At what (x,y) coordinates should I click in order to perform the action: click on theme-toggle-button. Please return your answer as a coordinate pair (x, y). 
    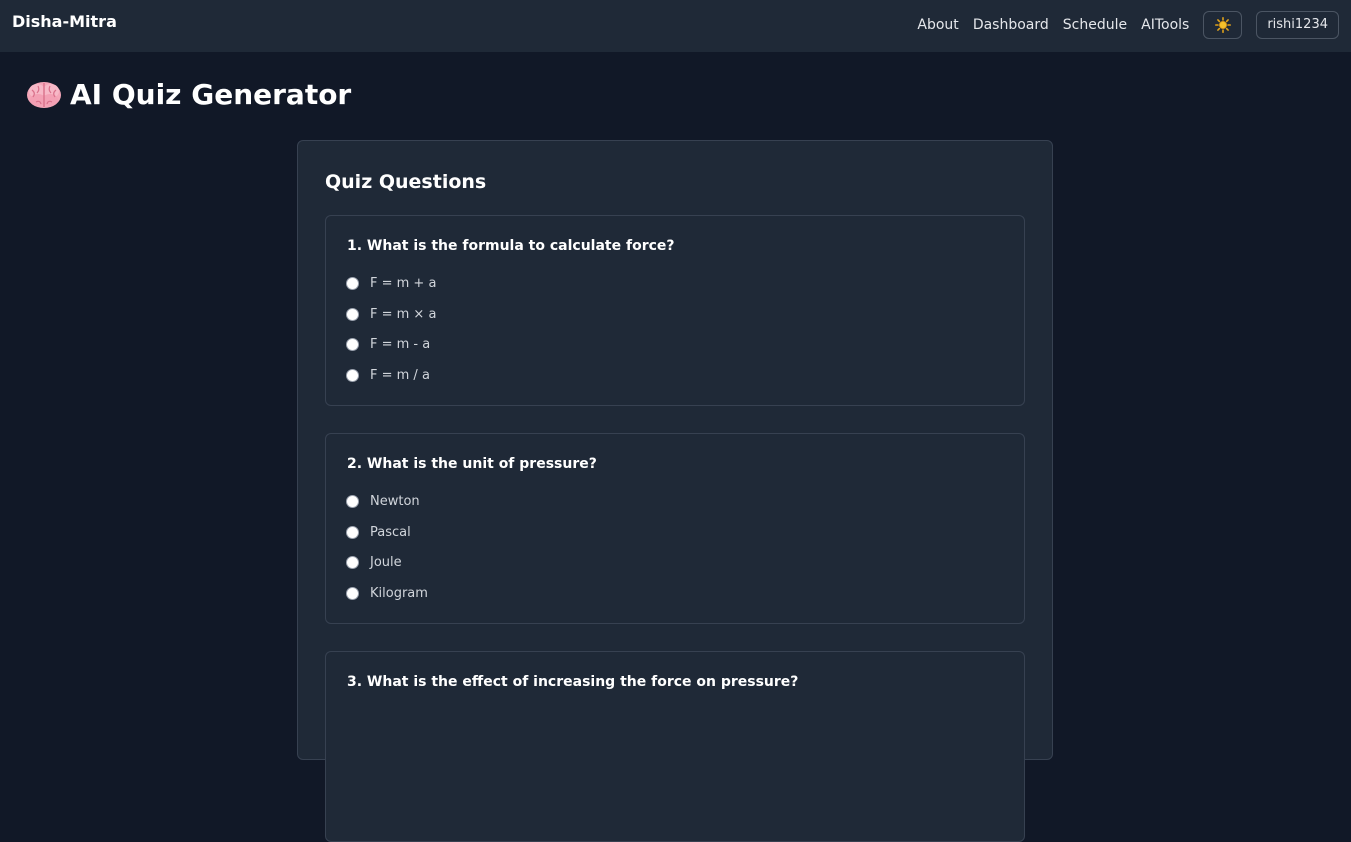
    Looking at the image, I should click on (1223, 24).